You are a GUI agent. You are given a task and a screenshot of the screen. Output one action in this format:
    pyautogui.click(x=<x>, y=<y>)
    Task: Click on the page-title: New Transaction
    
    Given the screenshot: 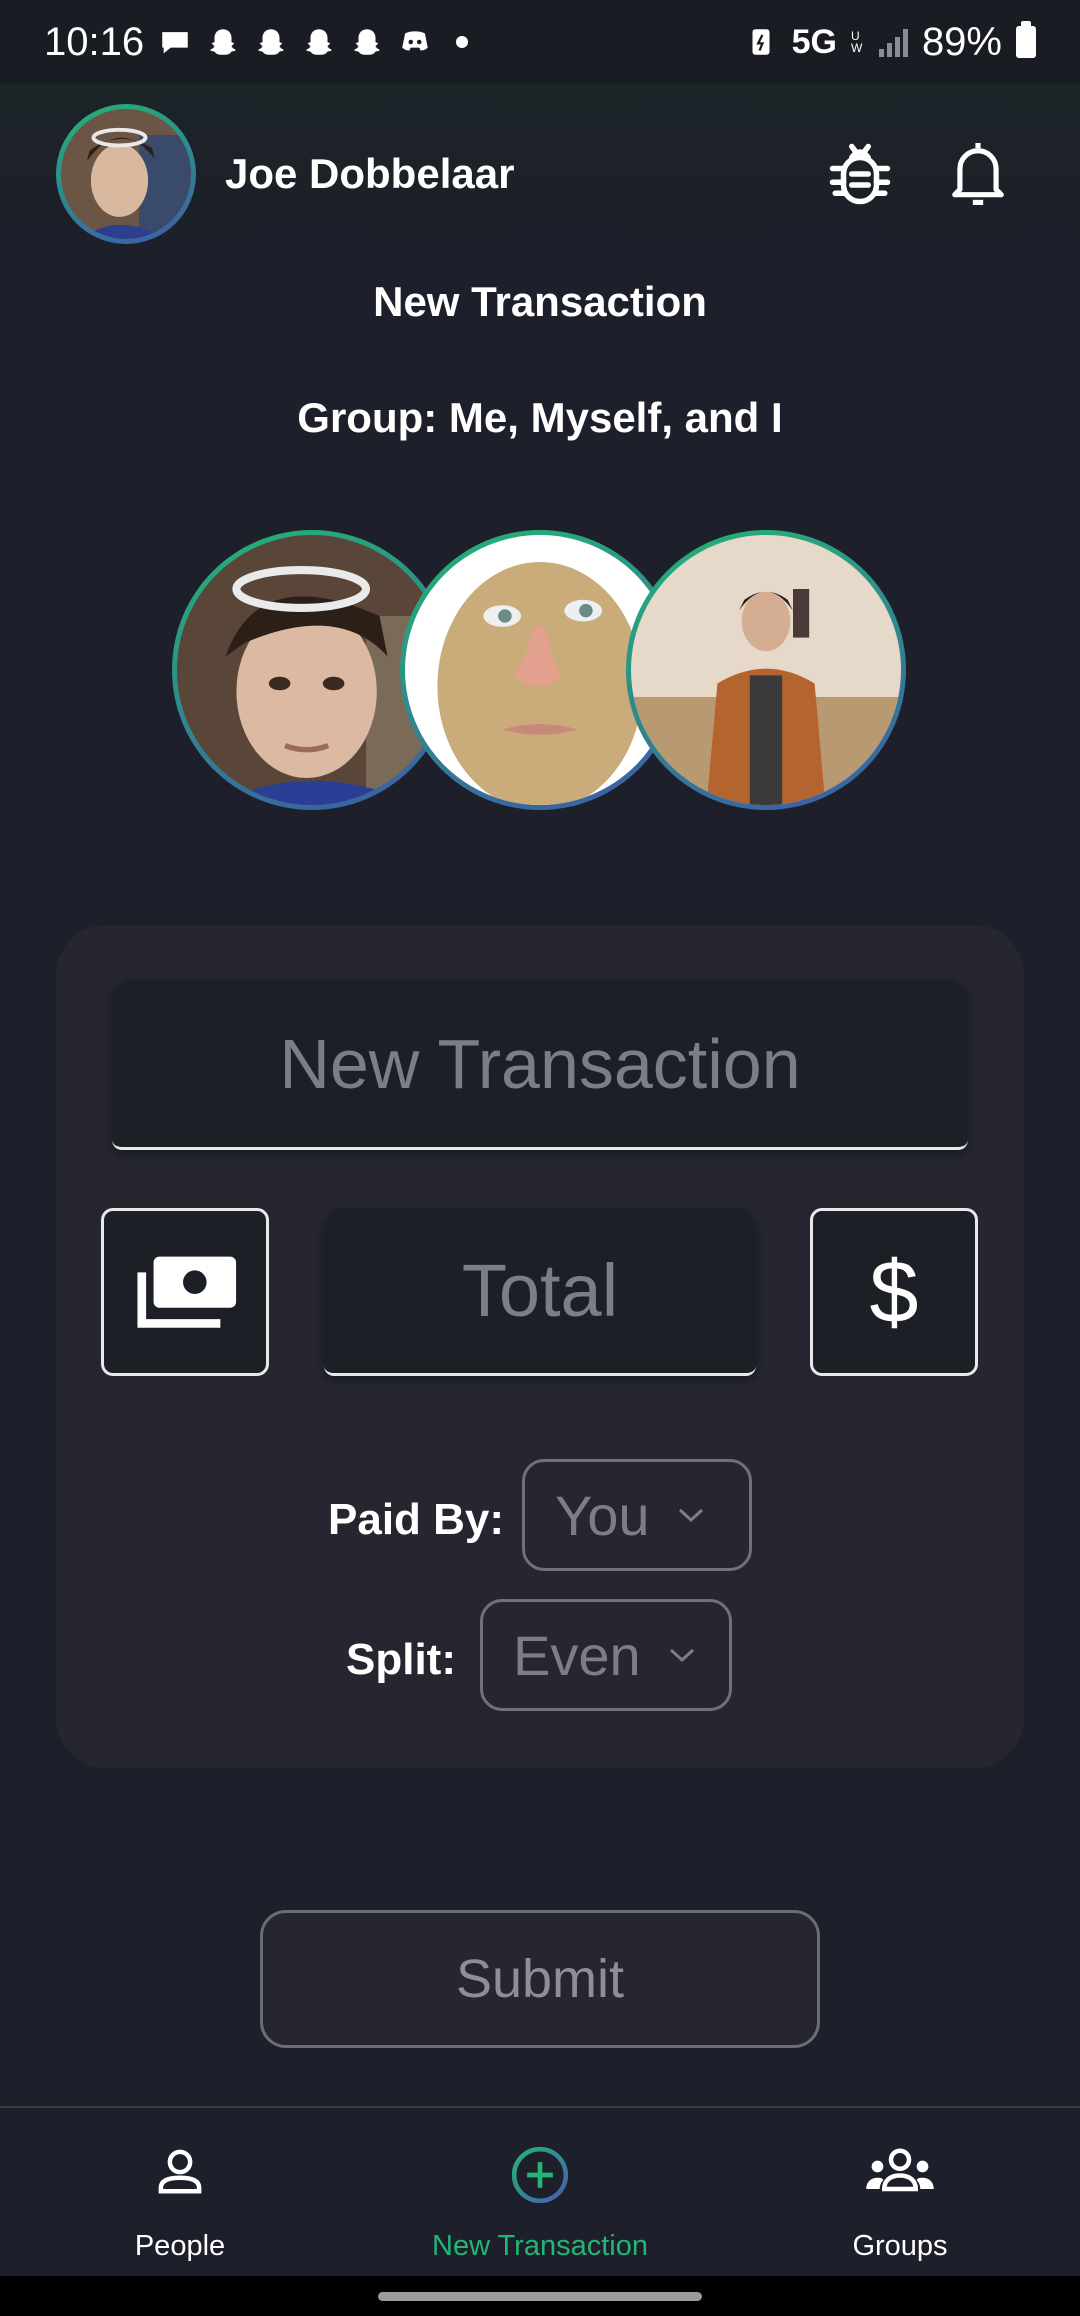 What is the action you would take?
    pyautogui.click(x=540, y=301)
    